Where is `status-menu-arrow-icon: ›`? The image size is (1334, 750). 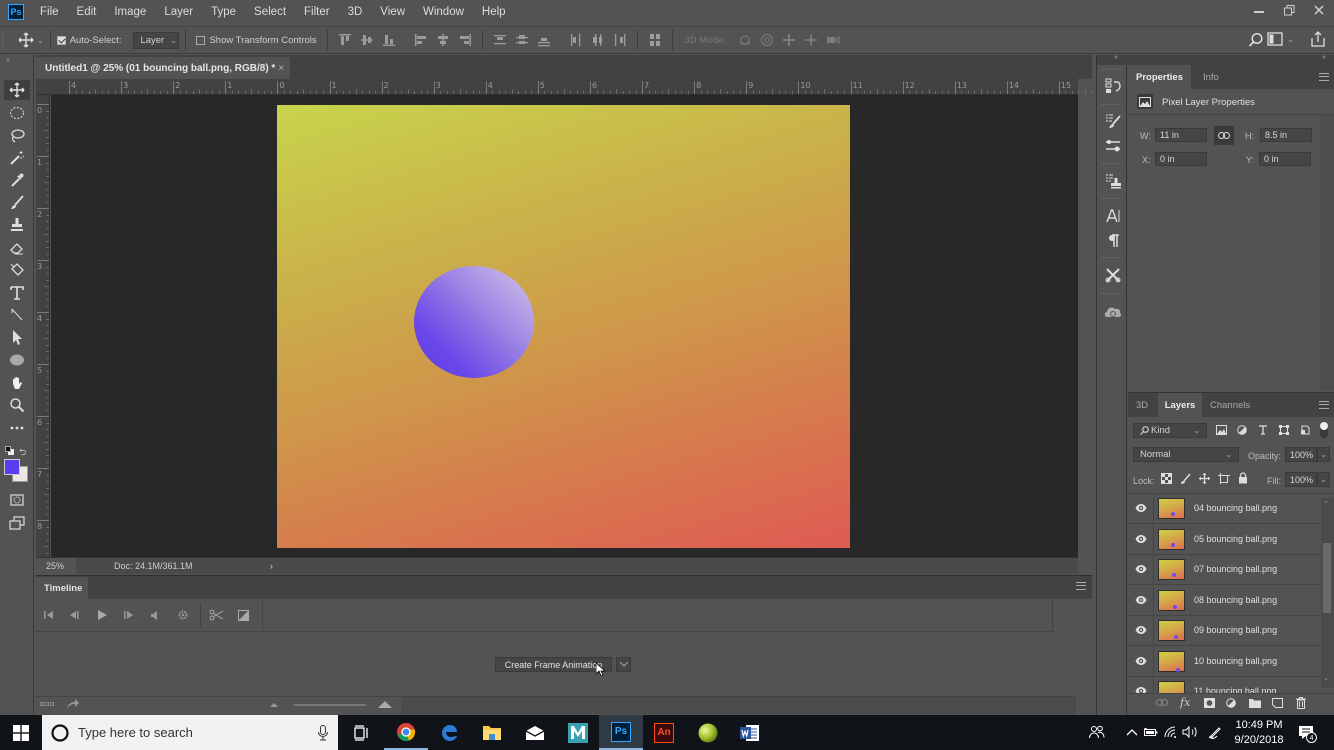 status-menu-arrow-icon: › is located at coordinates (271, 566).